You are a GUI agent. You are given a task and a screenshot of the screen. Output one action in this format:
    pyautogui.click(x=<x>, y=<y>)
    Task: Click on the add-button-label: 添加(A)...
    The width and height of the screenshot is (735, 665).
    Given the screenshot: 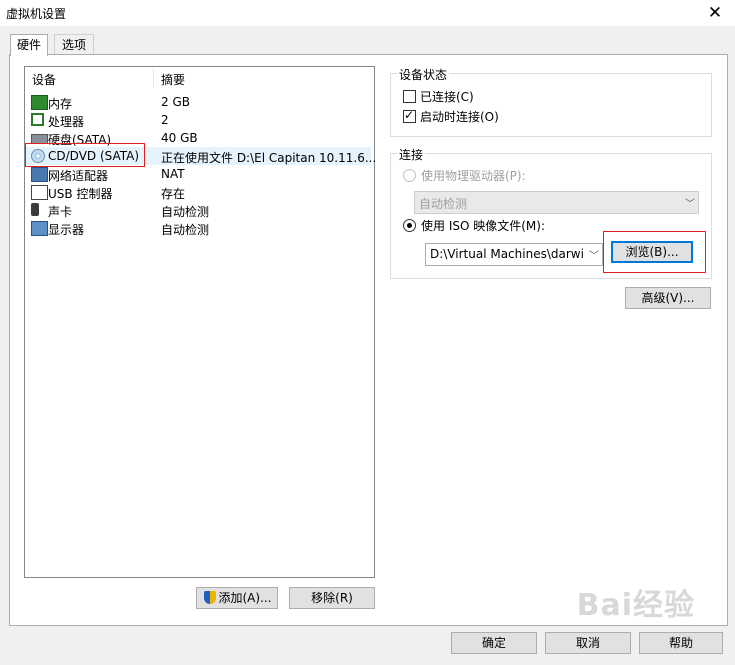 What is the action you would take?
    pyautogui.click(x=245, y=598)
    